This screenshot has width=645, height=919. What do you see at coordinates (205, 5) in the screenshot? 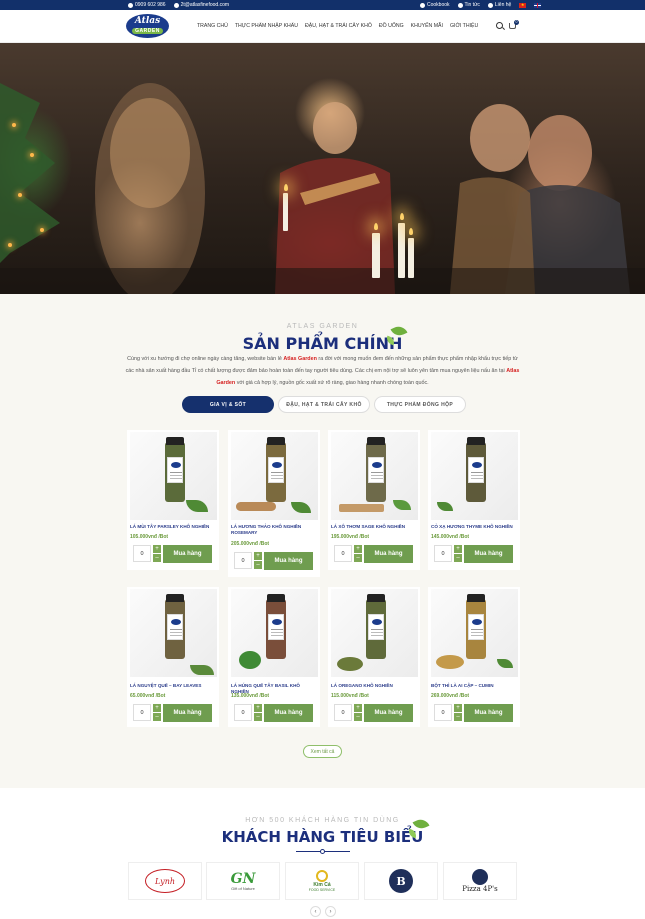
I see `email-text: 2t@atlasfinefood.com` at bounding box center [205, 5].